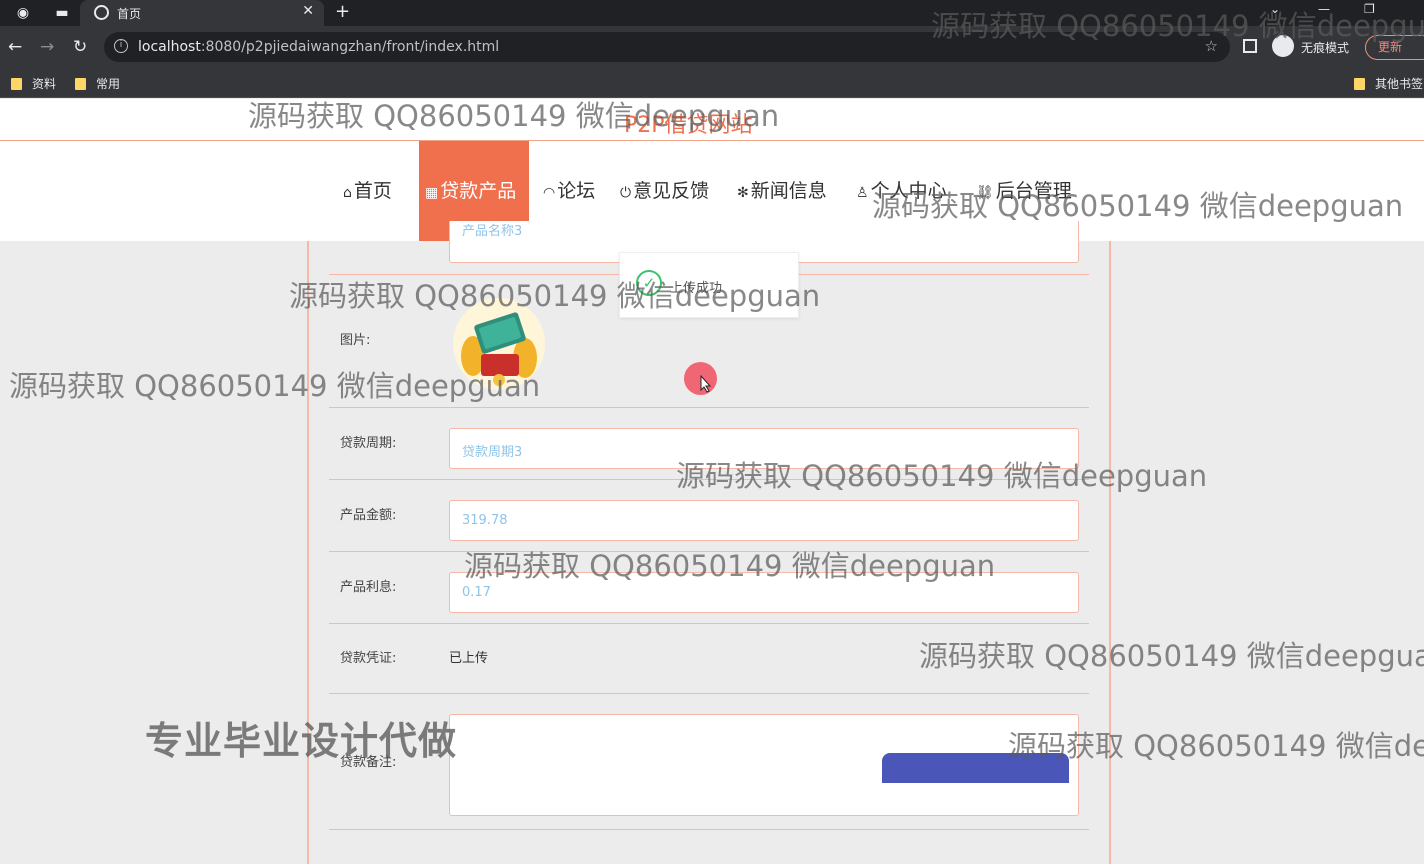 Image resolution: width=1424 pixels, height=864 pixels. I want to click on voucher-label: 贷款凭证:, so click(368, 658).